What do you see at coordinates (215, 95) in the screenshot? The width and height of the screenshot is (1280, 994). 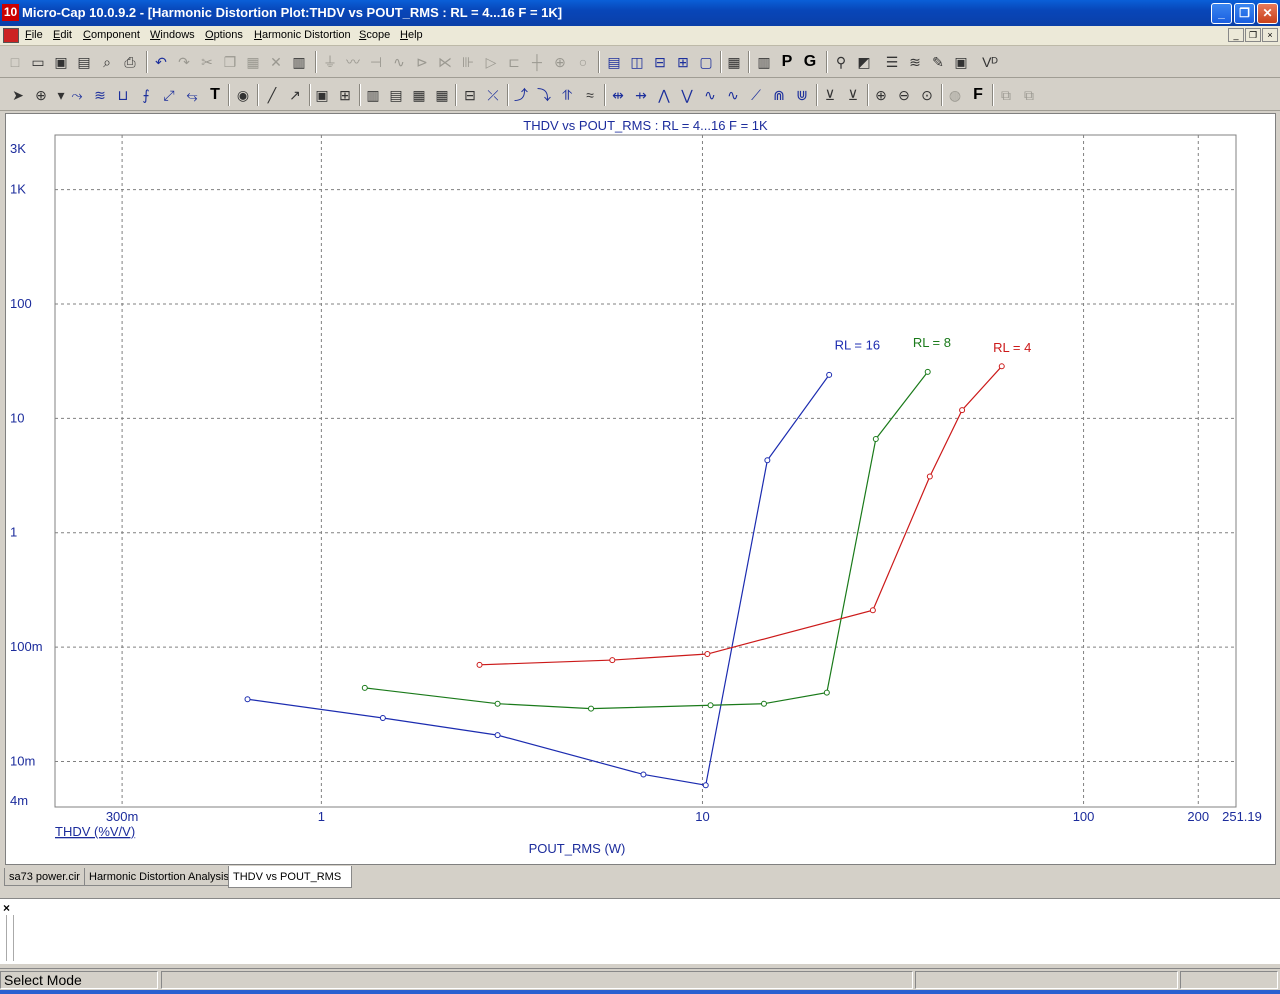 I see `text-tool-button: T` at bounding box center [215, 95].